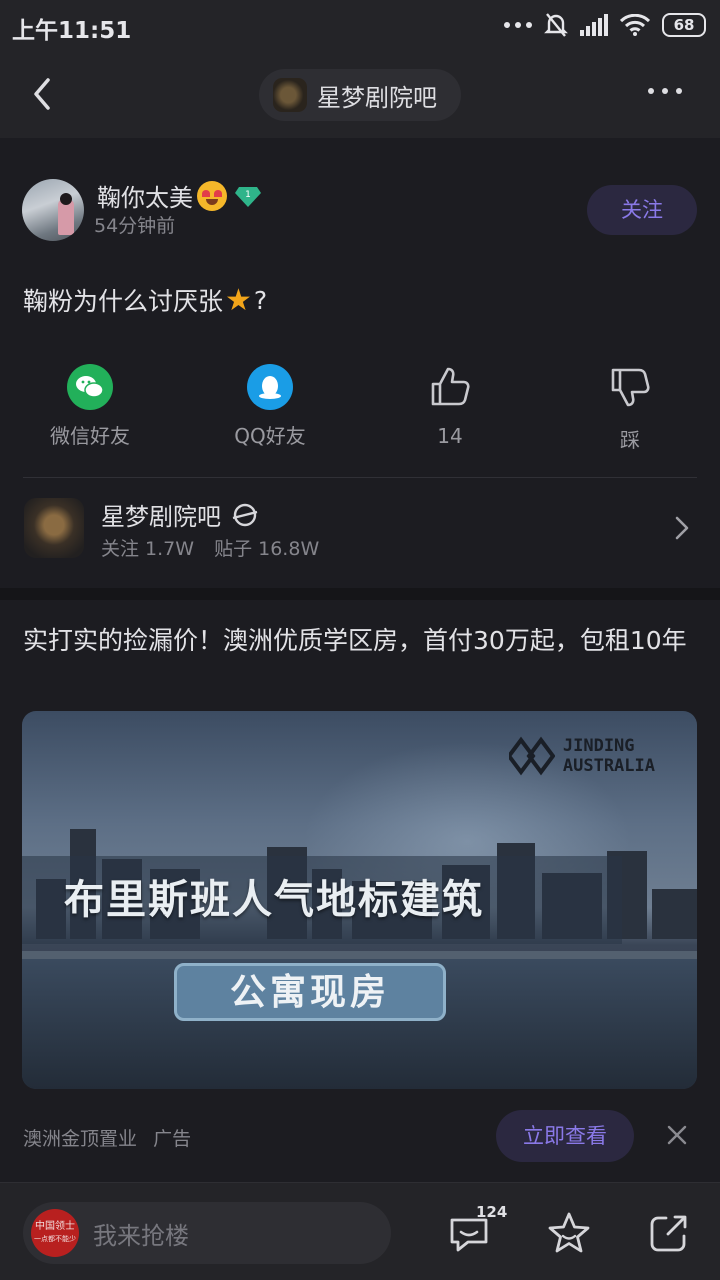 This screenshot has width=720, height=1280. What do you see at coordinates (141, 1235) in the screenshot?
I see `reply-placeholder: 我来抢楼` at bounding box center [141, 1235].